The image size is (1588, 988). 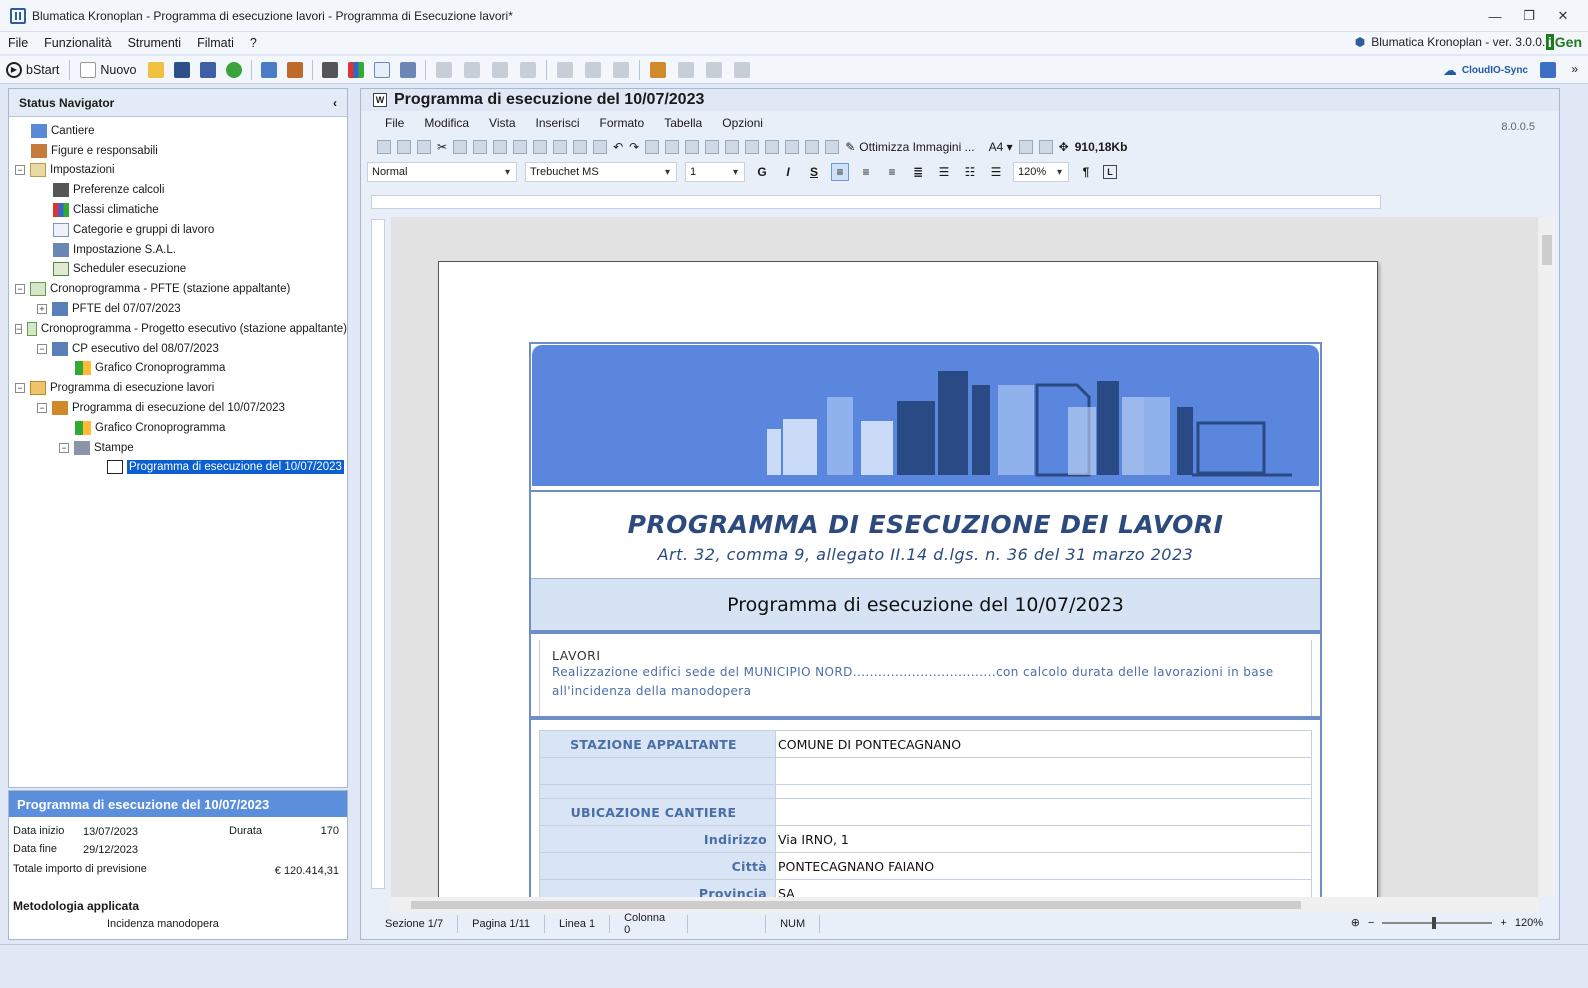 What do you see at coordinates (1371, 923) in the screenshot?
I see `zoom-out-button: −` at bounding box center [1371, 923].